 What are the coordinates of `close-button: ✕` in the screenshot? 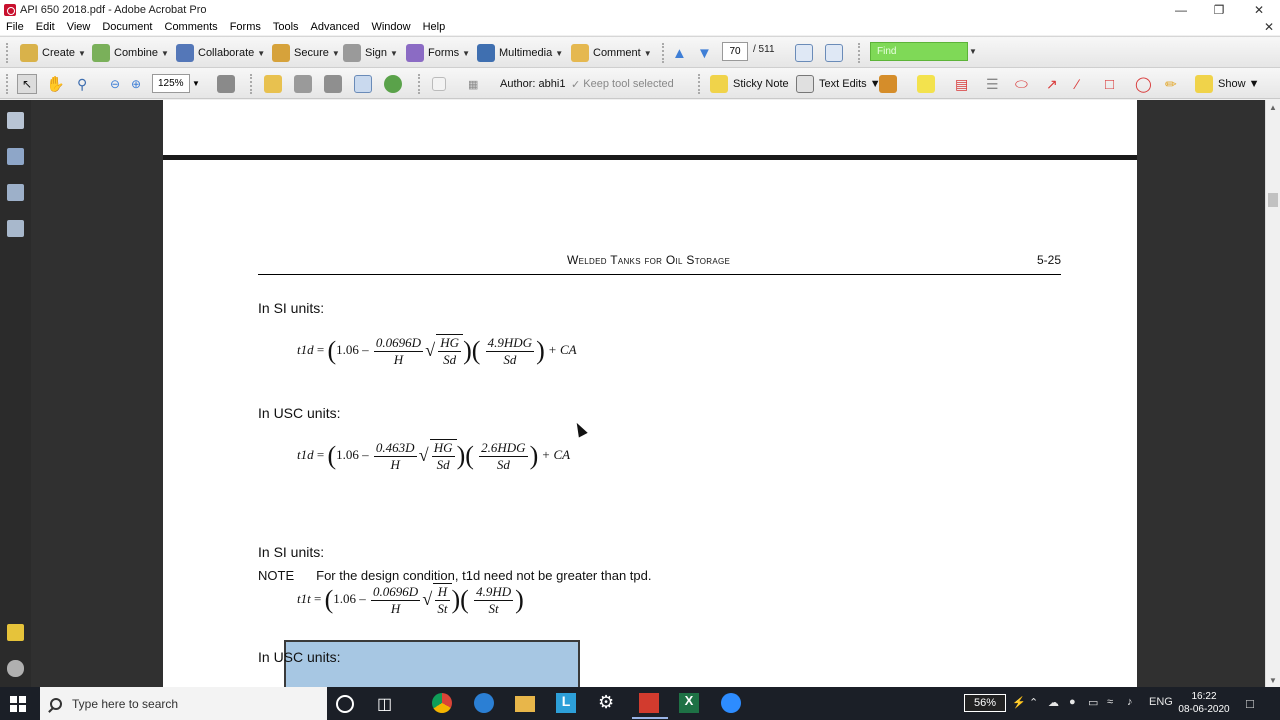 It's located at (1259, 9).